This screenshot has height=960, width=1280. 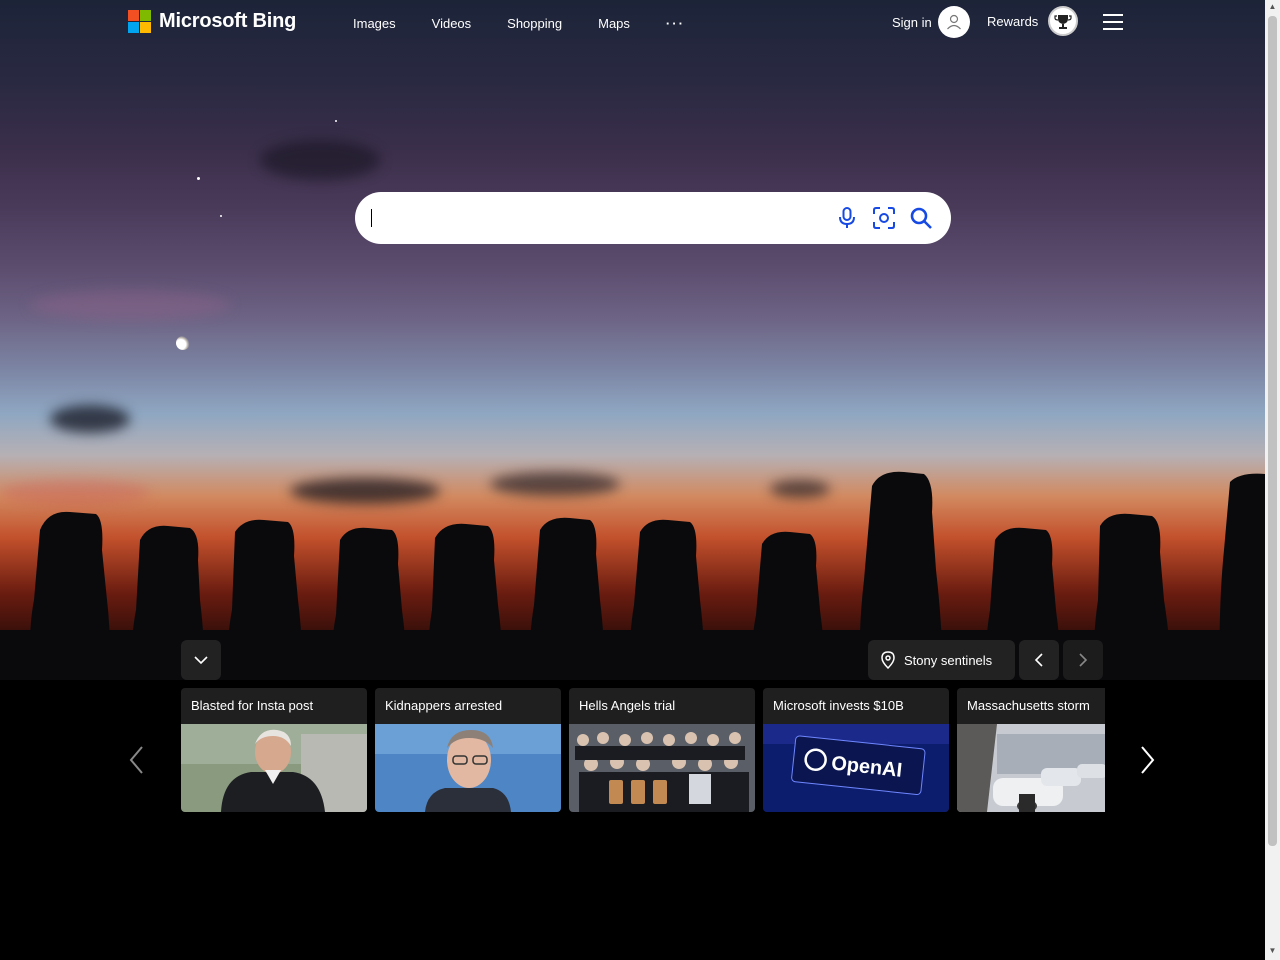 What do you see at coordinates (675, 23) in the screenshot?
I see `nav-more-button: ···` at bounding box center [675, 23].